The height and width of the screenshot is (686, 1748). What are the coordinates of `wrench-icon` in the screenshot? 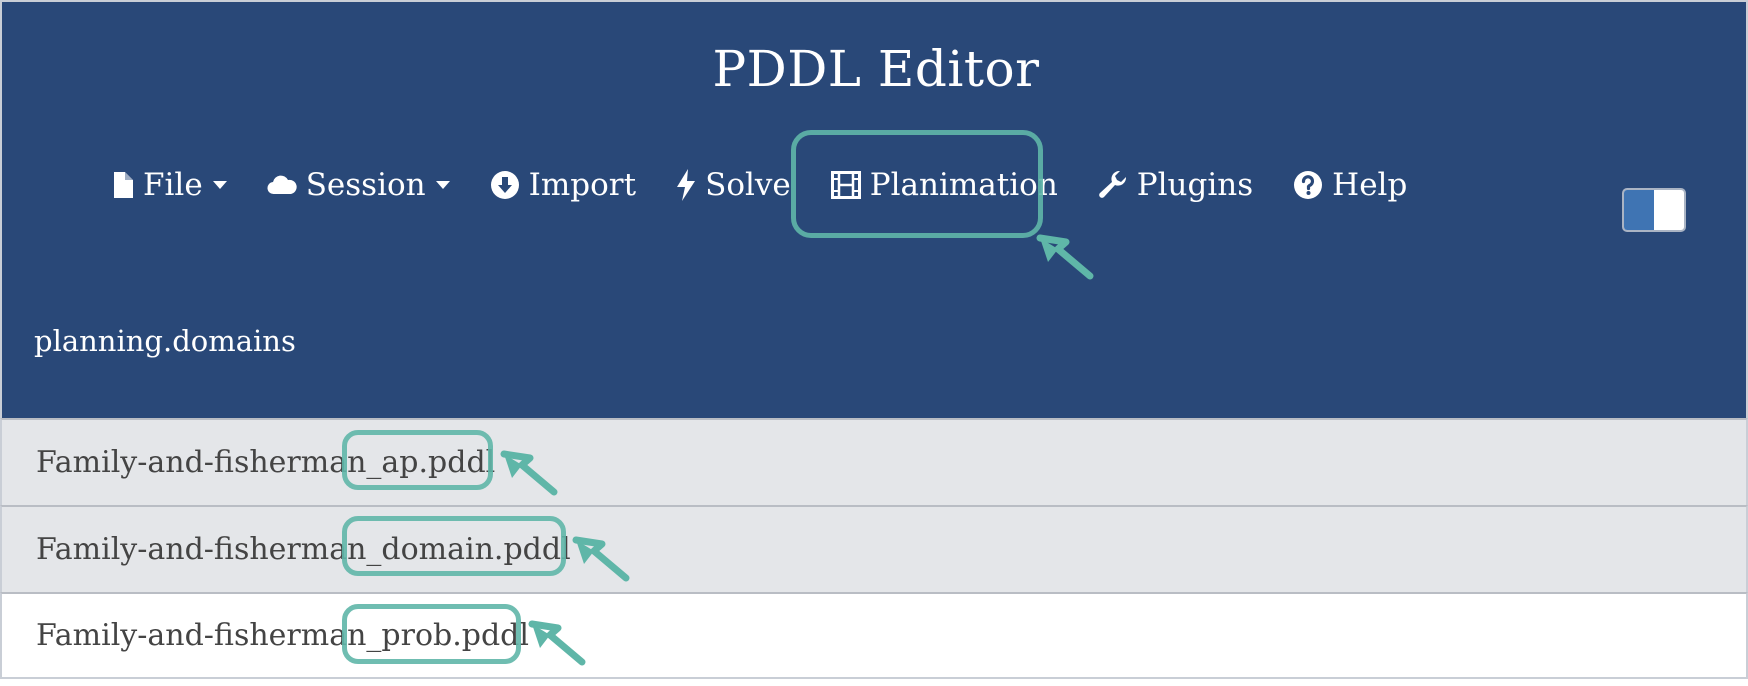 It's located at (1112, 184).